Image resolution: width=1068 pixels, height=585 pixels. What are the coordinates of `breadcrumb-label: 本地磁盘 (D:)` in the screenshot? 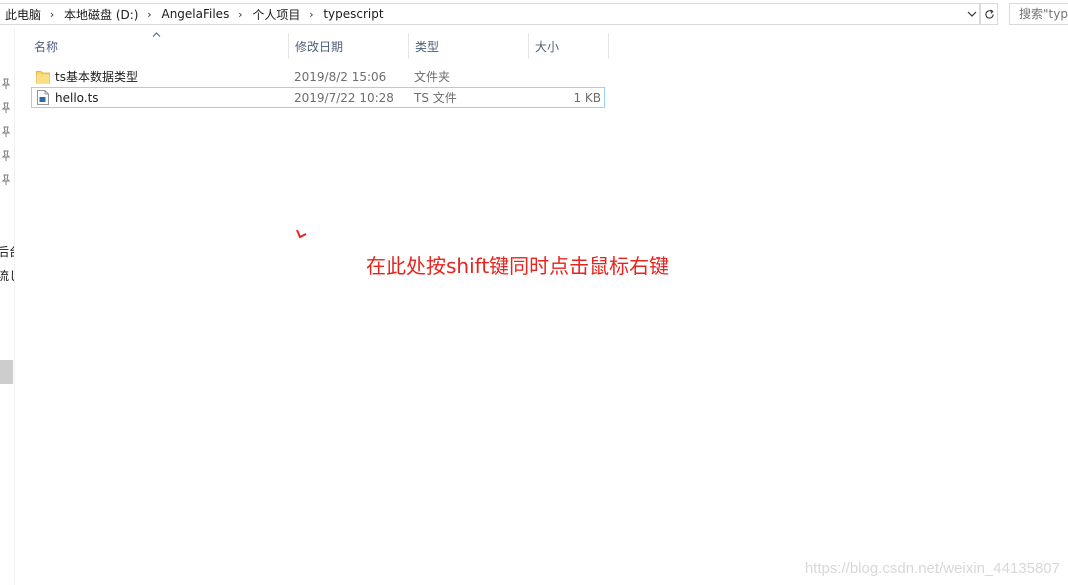 It's located at (100, 14).